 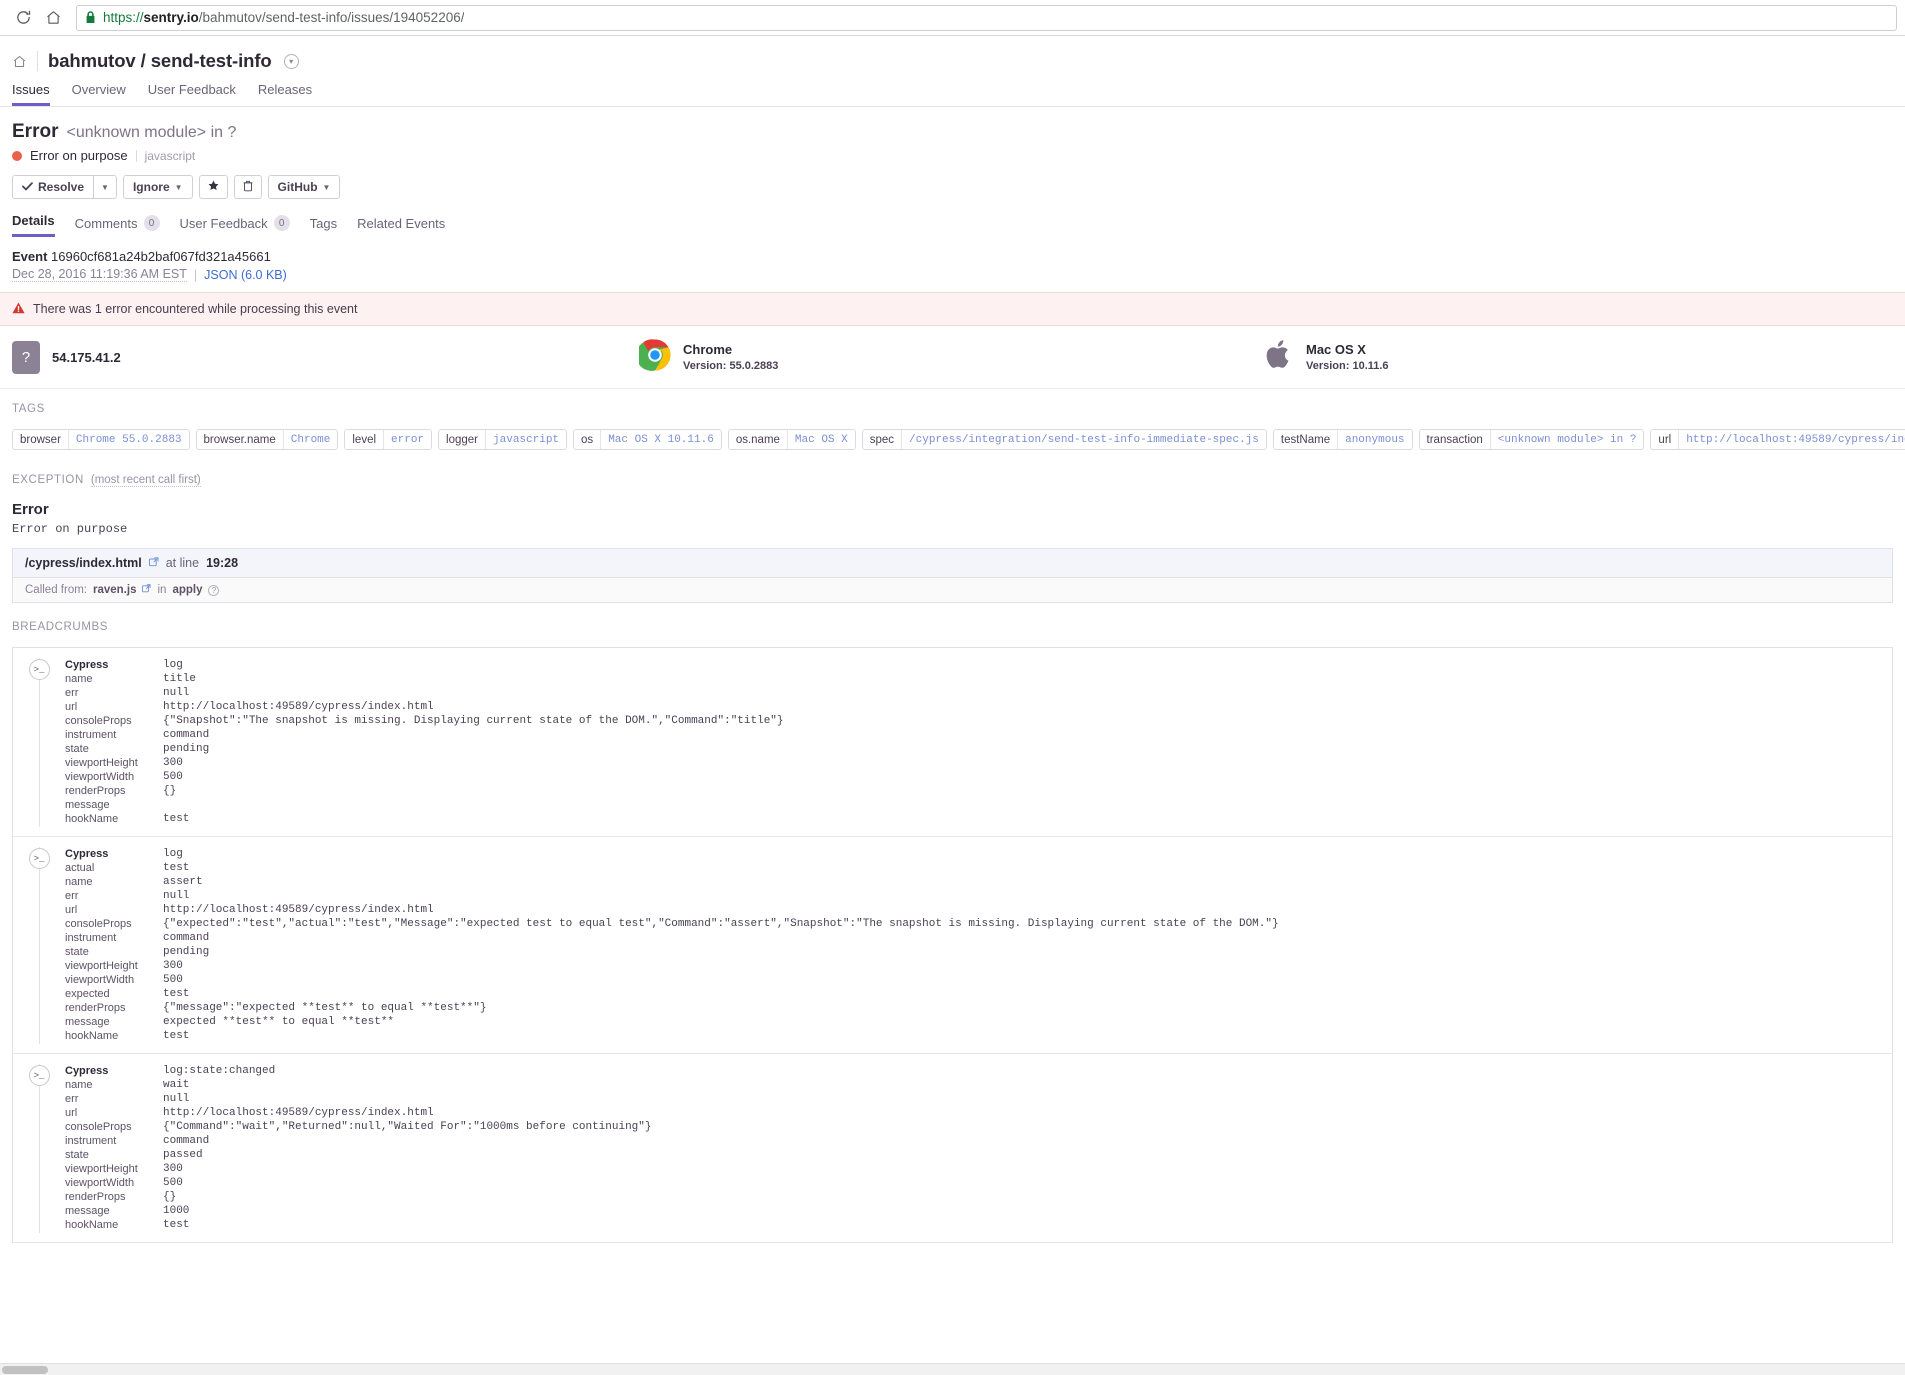 I want to click on resolve-dropdown-button: ▼, so click(x=105, y=187).